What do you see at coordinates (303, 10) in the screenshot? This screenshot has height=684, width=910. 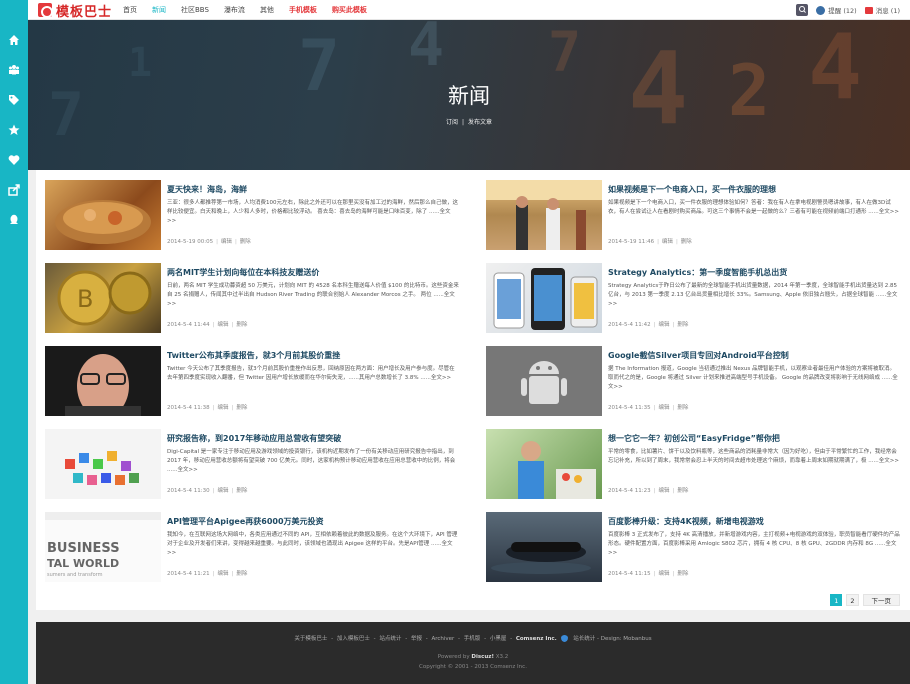 I see `nav-mobile-template: 手机模板` at bounding box center [303, 10].